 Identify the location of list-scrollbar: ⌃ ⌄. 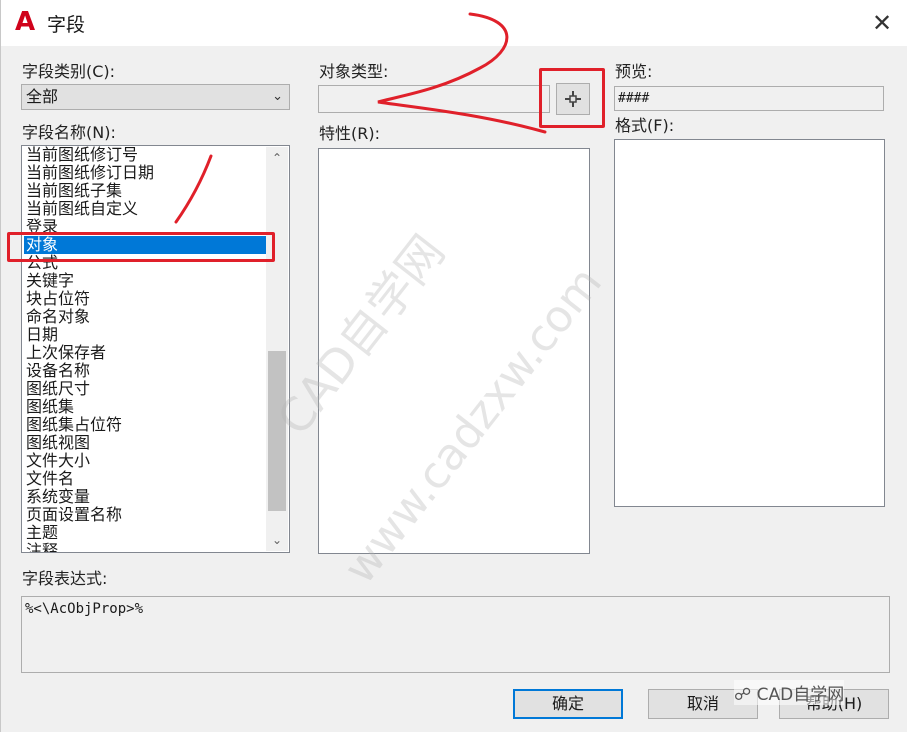
(277, 349).